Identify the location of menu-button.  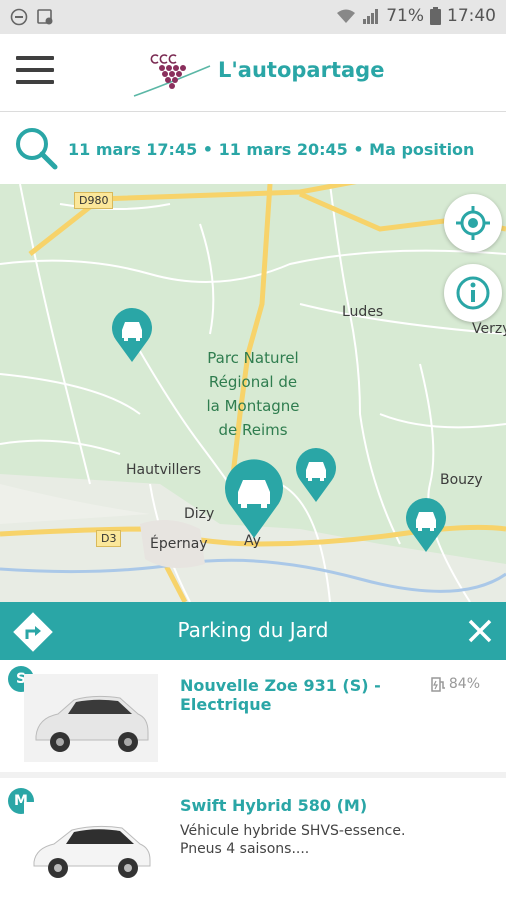
(36, 73).